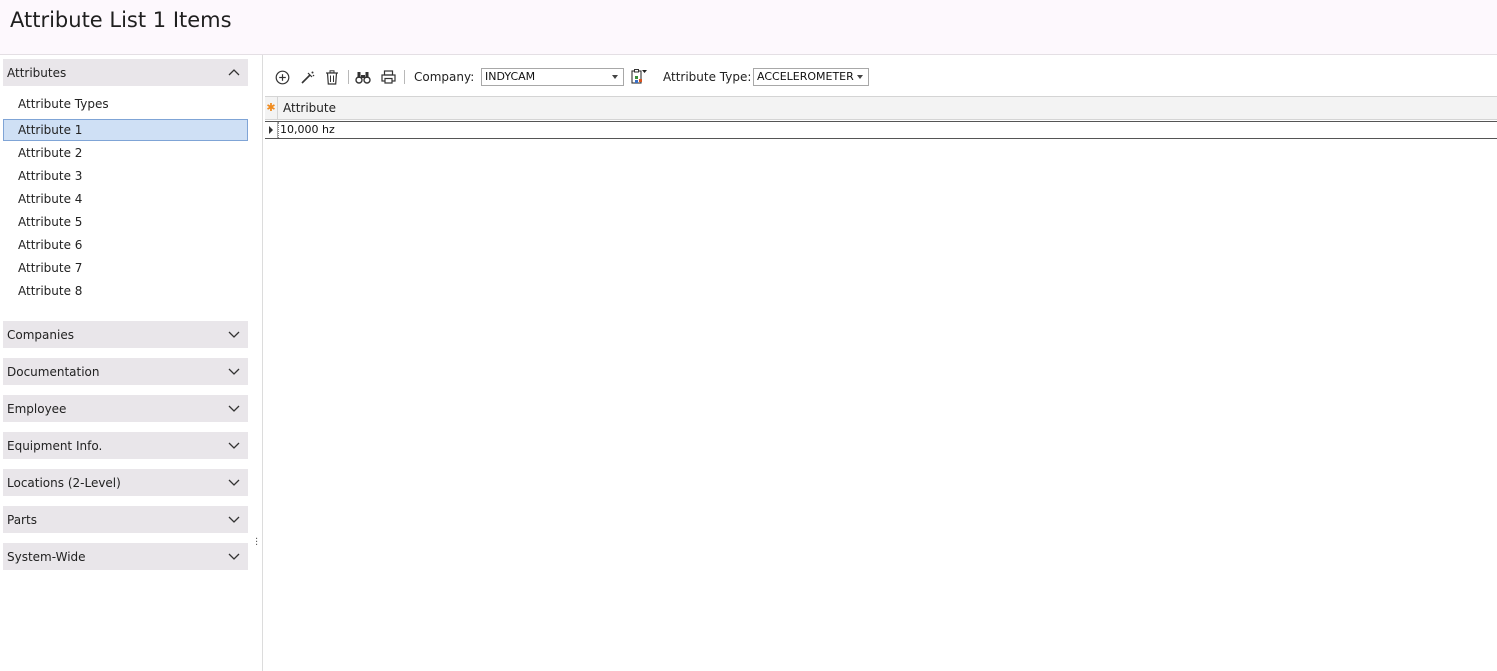 This screenshot has width=1497, height=671. I want to click on group-label-attributes: Attributes, so click(37, 72).